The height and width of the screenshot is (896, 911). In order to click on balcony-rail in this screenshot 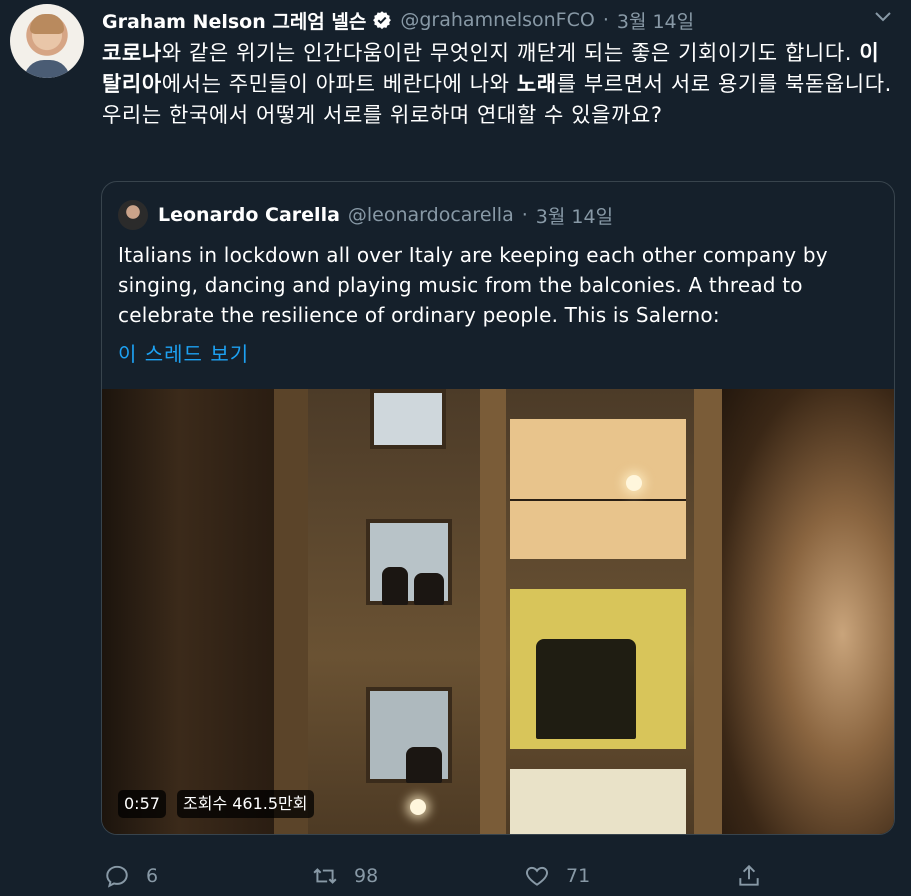, I will do `click(598, 500)`.